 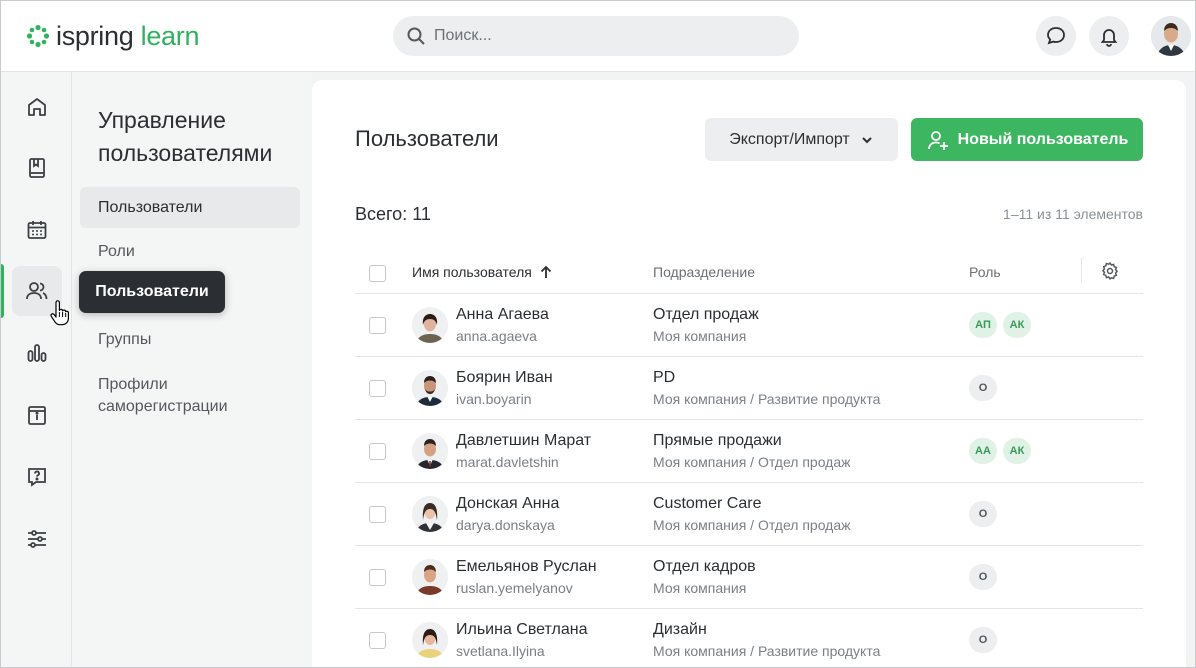 I want to click on search-bar, so click(x=596, y=36).